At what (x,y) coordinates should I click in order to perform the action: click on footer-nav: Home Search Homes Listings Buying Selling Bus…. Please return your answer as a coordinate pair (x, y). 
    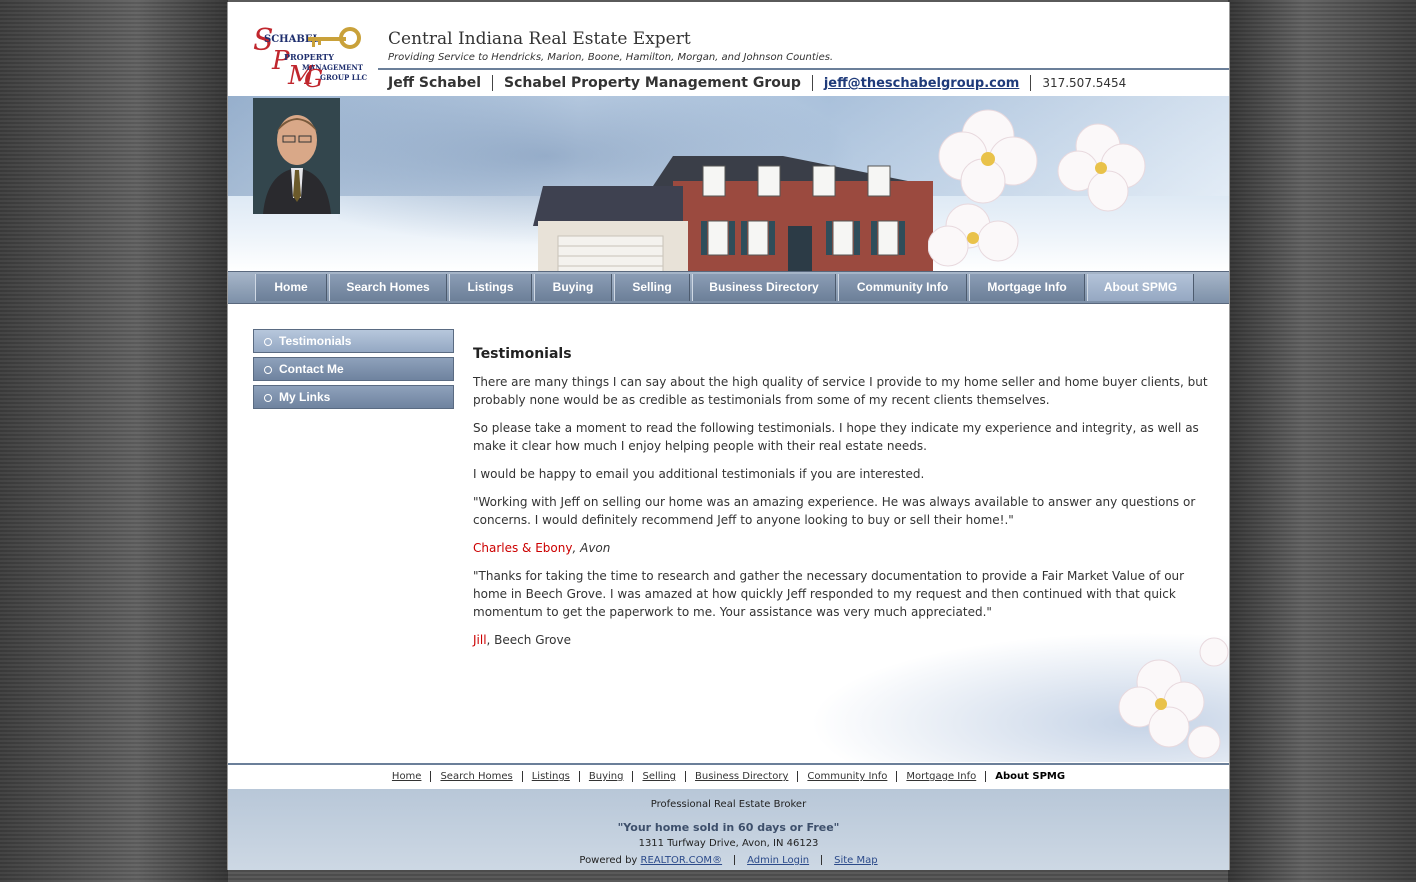
    Looking at the image, I should click on (728, 777).